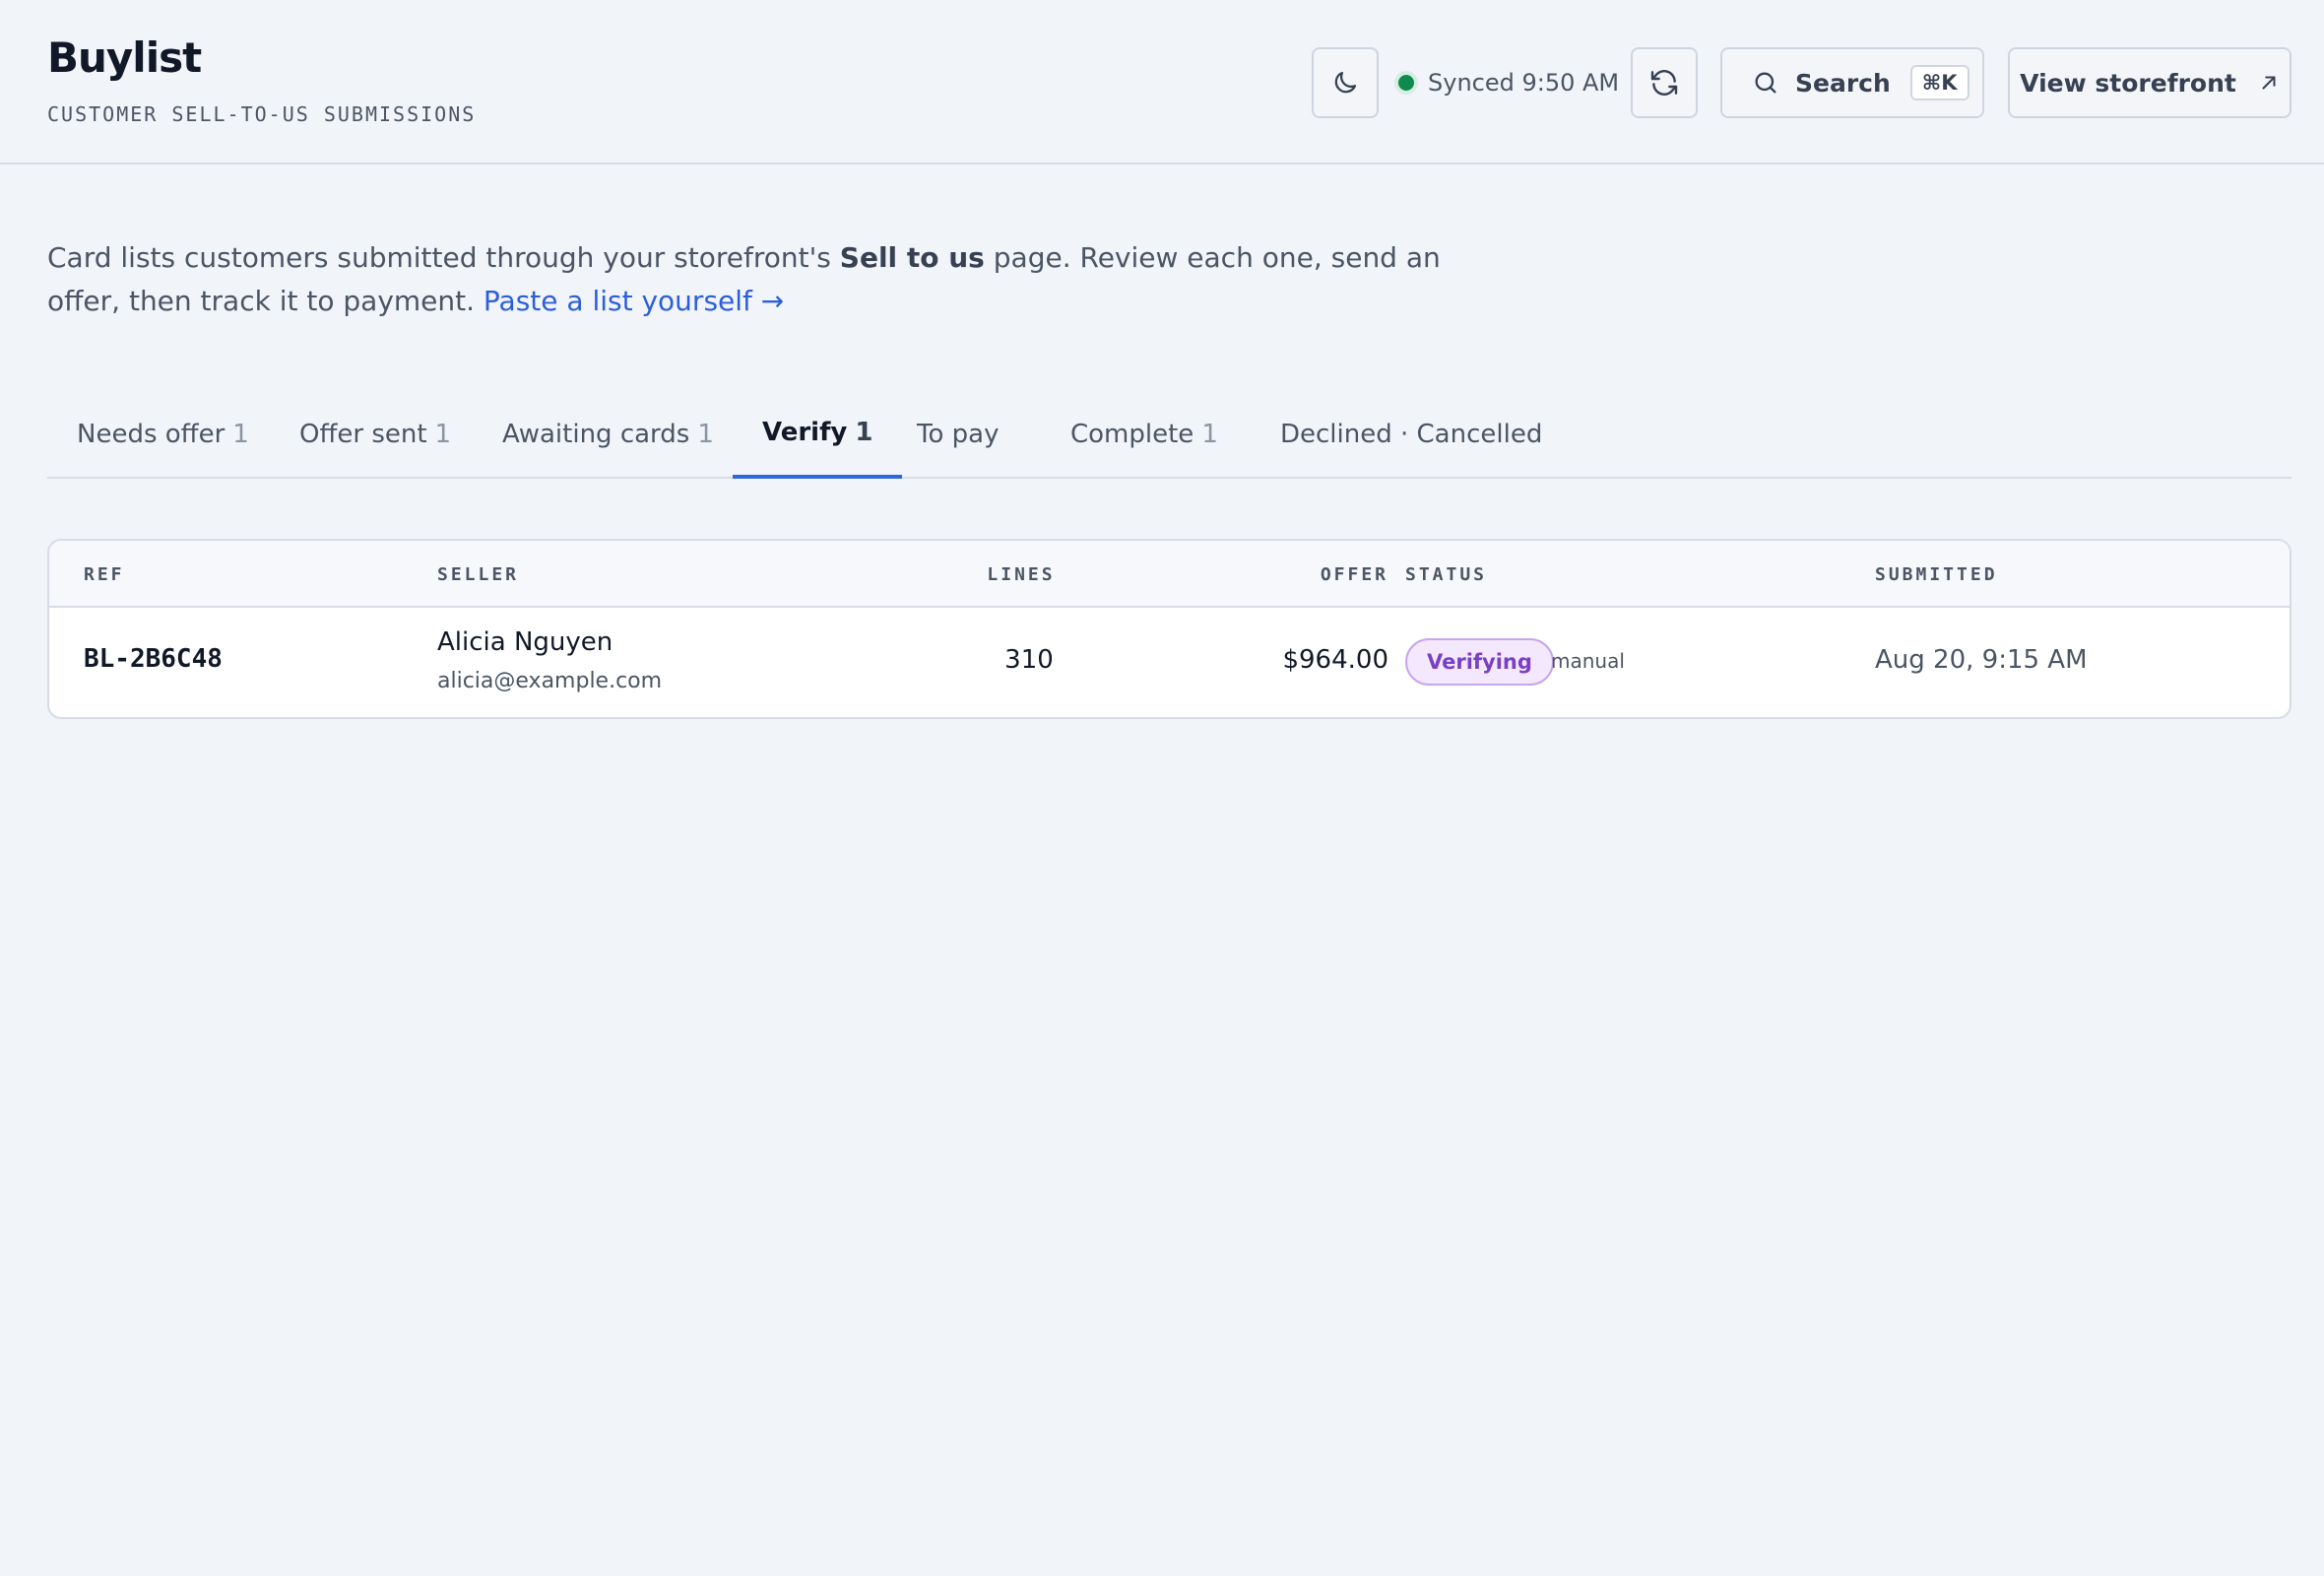 This screenshot has height=1576, width=2324. I want to click on tab-label: Awaiting cards, so click(596, 434).